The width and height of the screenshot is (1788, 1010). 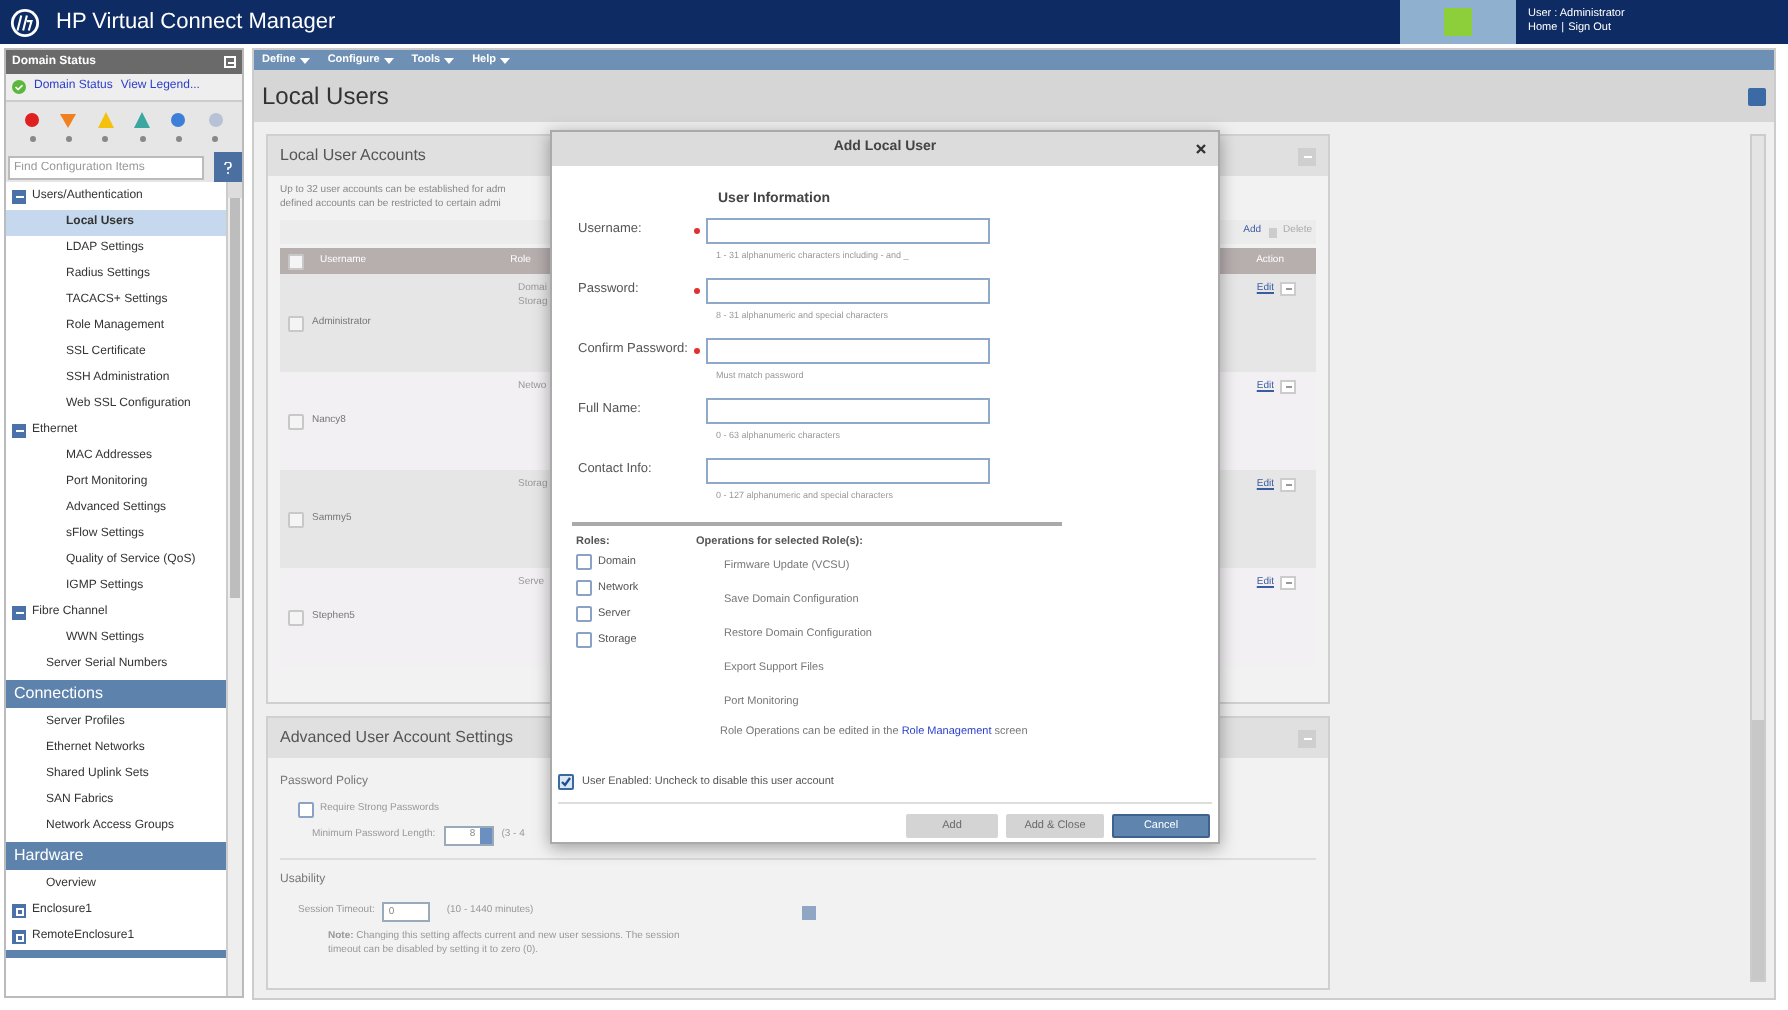 What do you see at coordinates (32, 120) in the screenshot?
I see `error-icon` at bounding box center [32, 120].